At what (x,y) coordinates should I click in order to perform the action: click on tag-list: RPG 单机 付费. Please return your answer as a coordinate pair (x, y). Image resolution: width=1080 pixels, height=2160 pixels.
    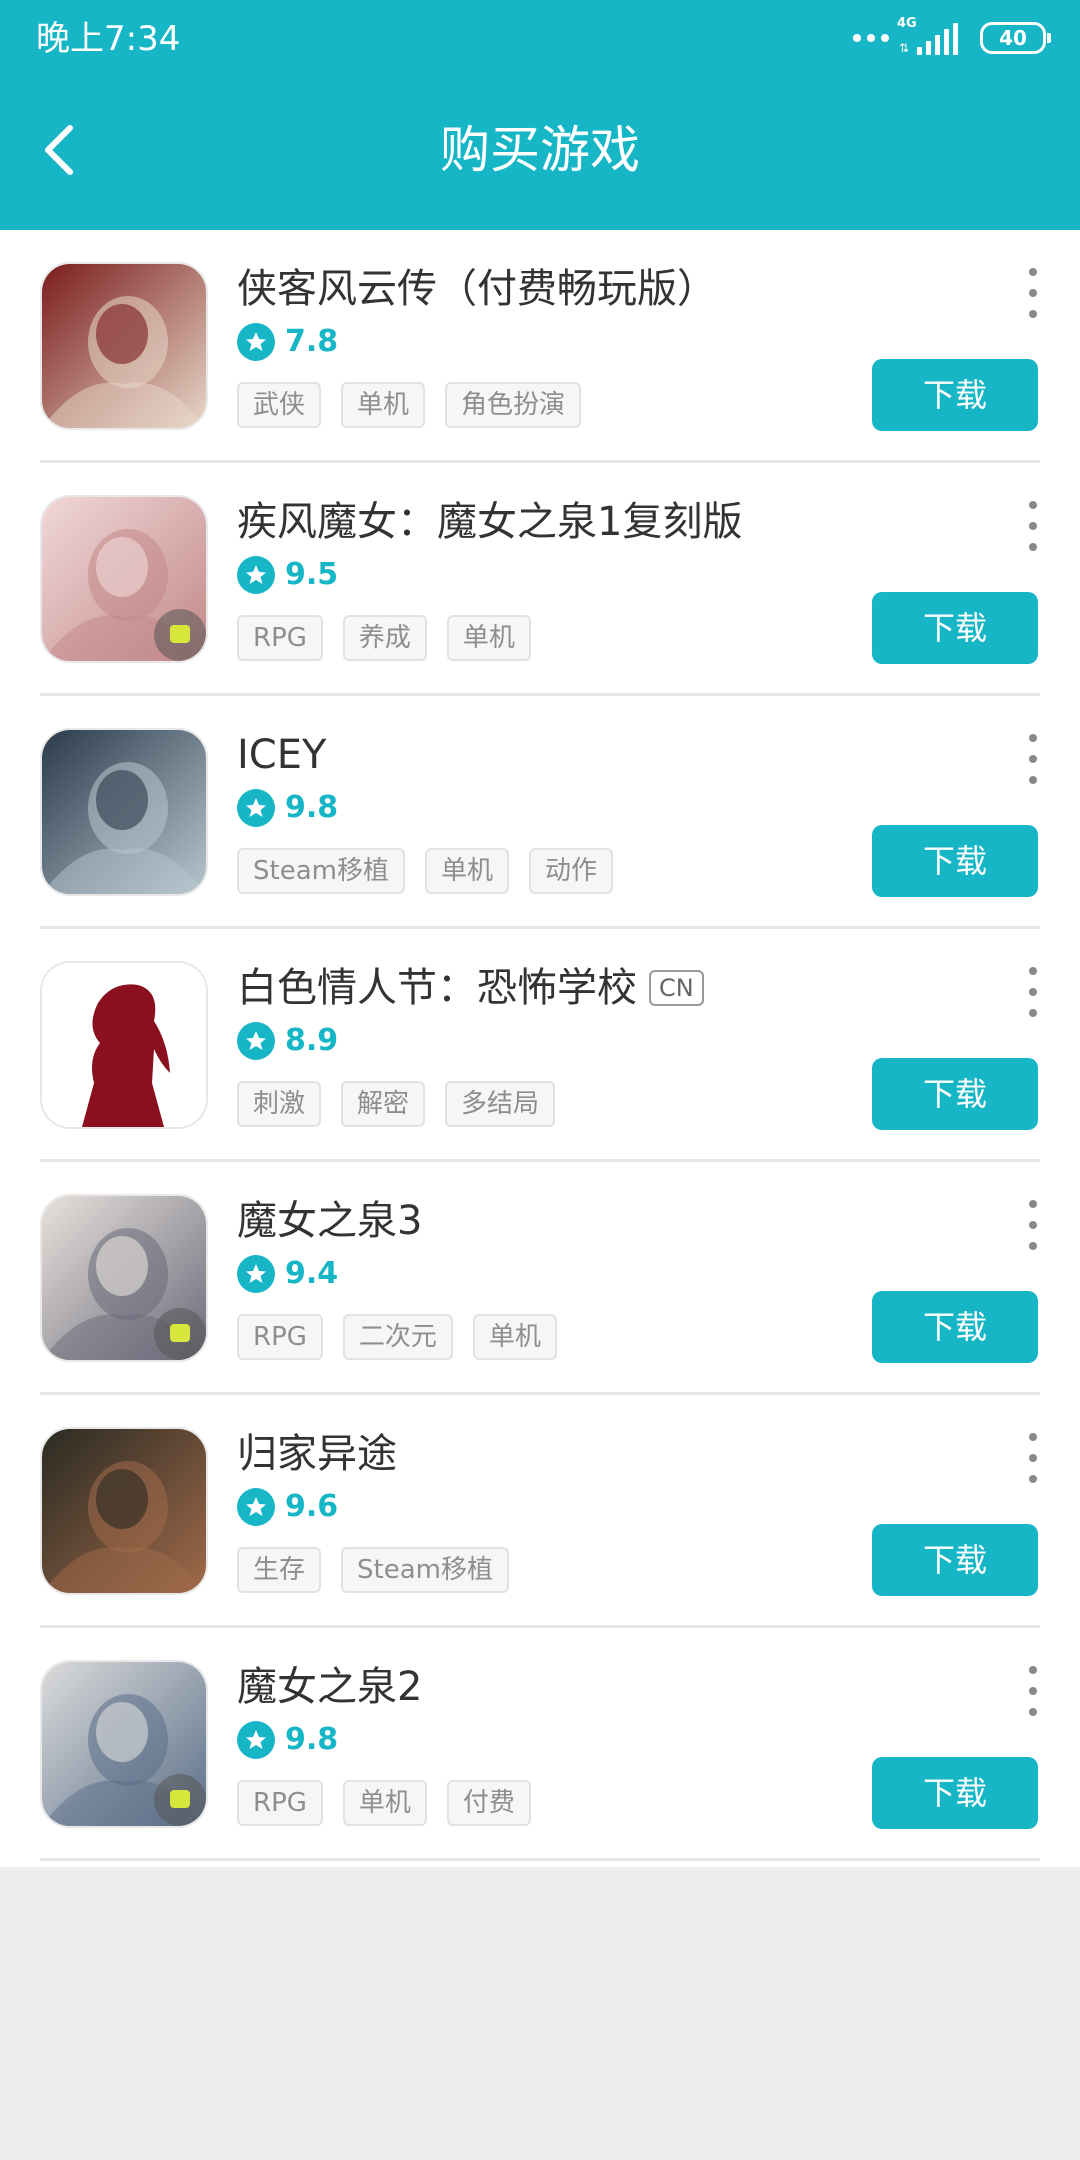
    Looking at the image, I should click on (384, 1803).